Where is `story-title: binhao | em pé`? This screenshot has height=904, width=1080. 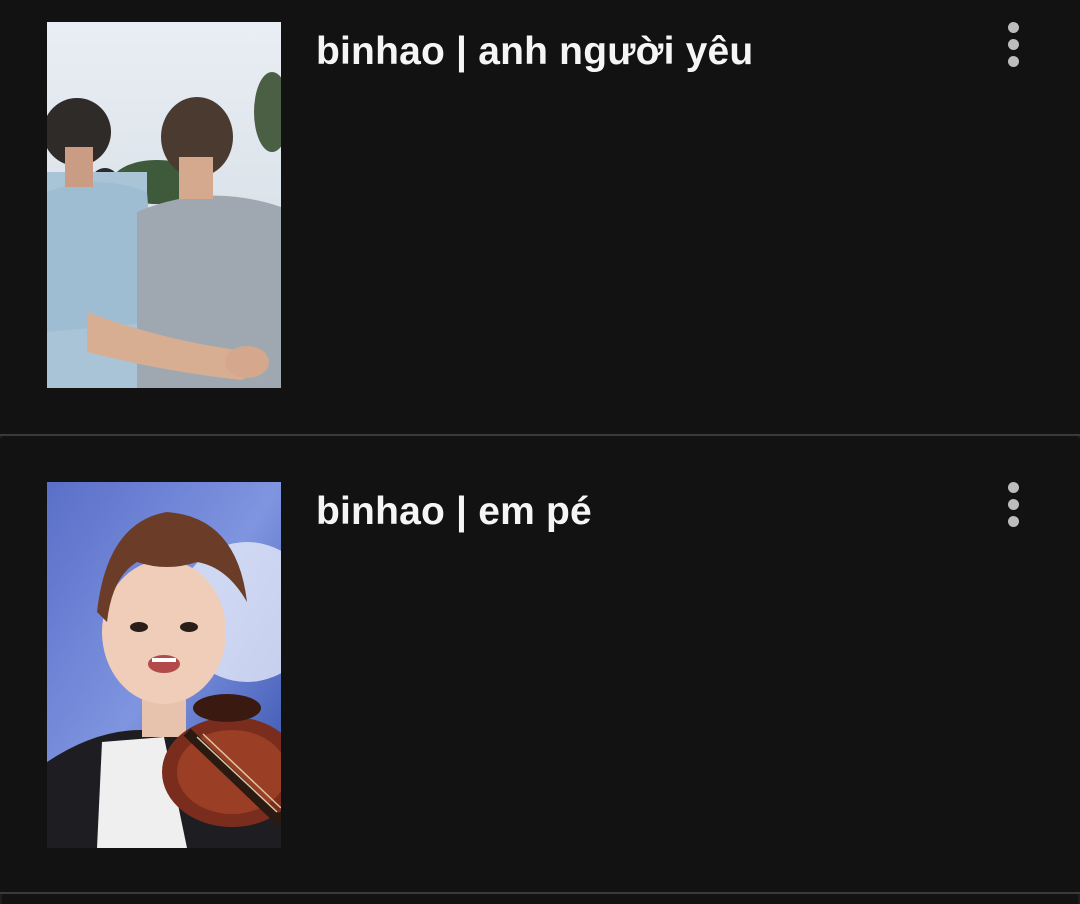 story-title: binhao | em pé is located at coordinates (454, 512).